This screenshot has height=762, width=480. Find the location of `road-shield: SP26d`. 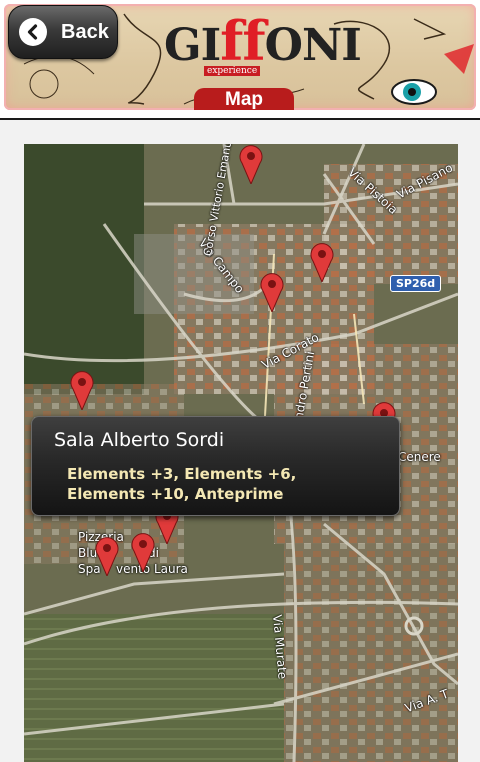

road-shield: SP26d is located at coordinates (416, 283).